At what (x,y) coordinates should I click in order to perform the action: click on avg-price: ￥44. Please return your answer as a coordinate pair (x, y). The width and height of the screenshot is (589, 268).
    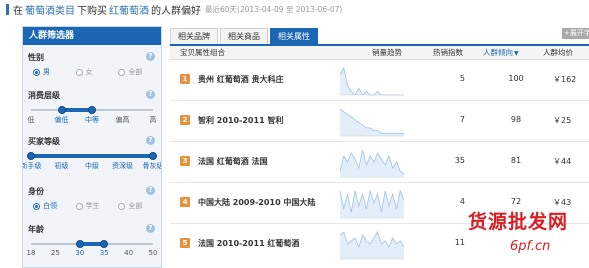
    Looking at the image, I should click on (562, 161).